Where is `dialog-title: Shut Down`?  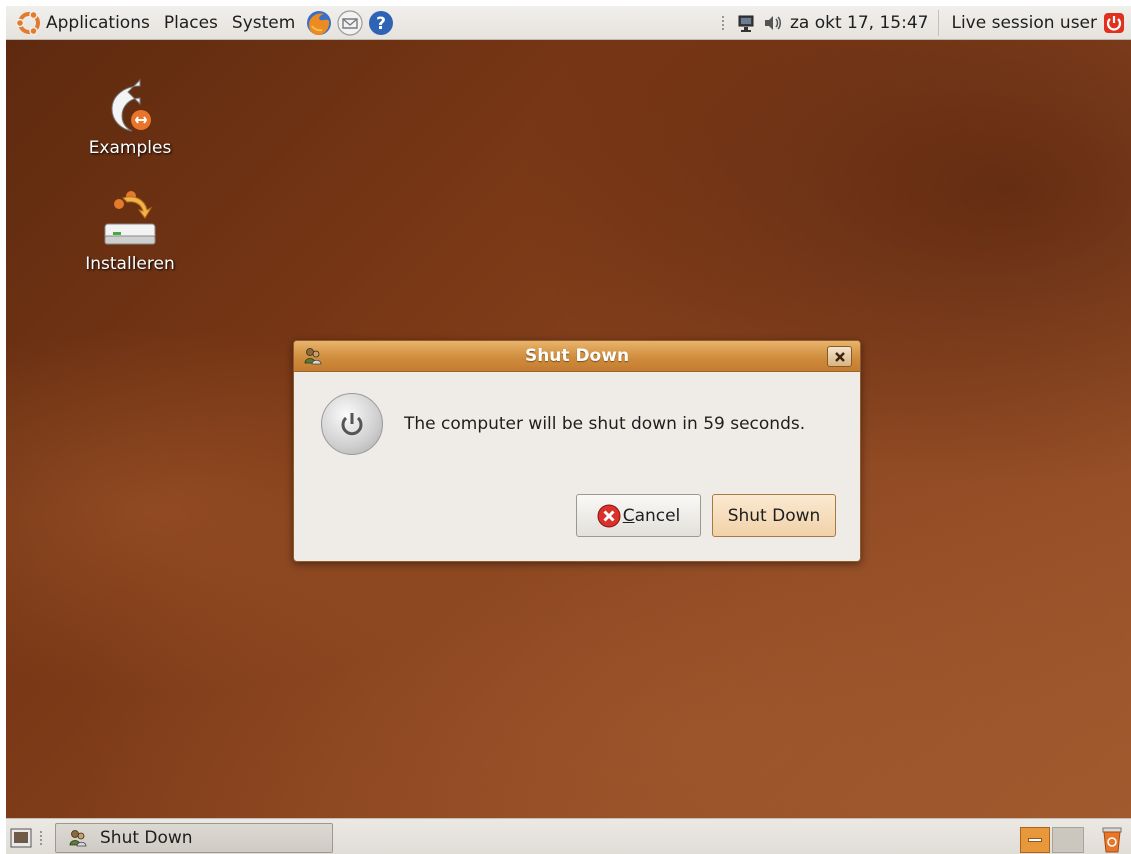 dialog-title: Shut Down is located at coordinates (577, 356).